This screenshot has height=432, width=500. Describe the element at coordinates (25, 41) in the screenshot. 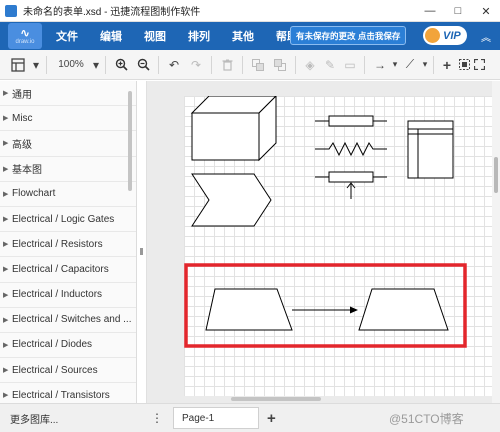

I see `logo-subtitle: draw.io` at that location.